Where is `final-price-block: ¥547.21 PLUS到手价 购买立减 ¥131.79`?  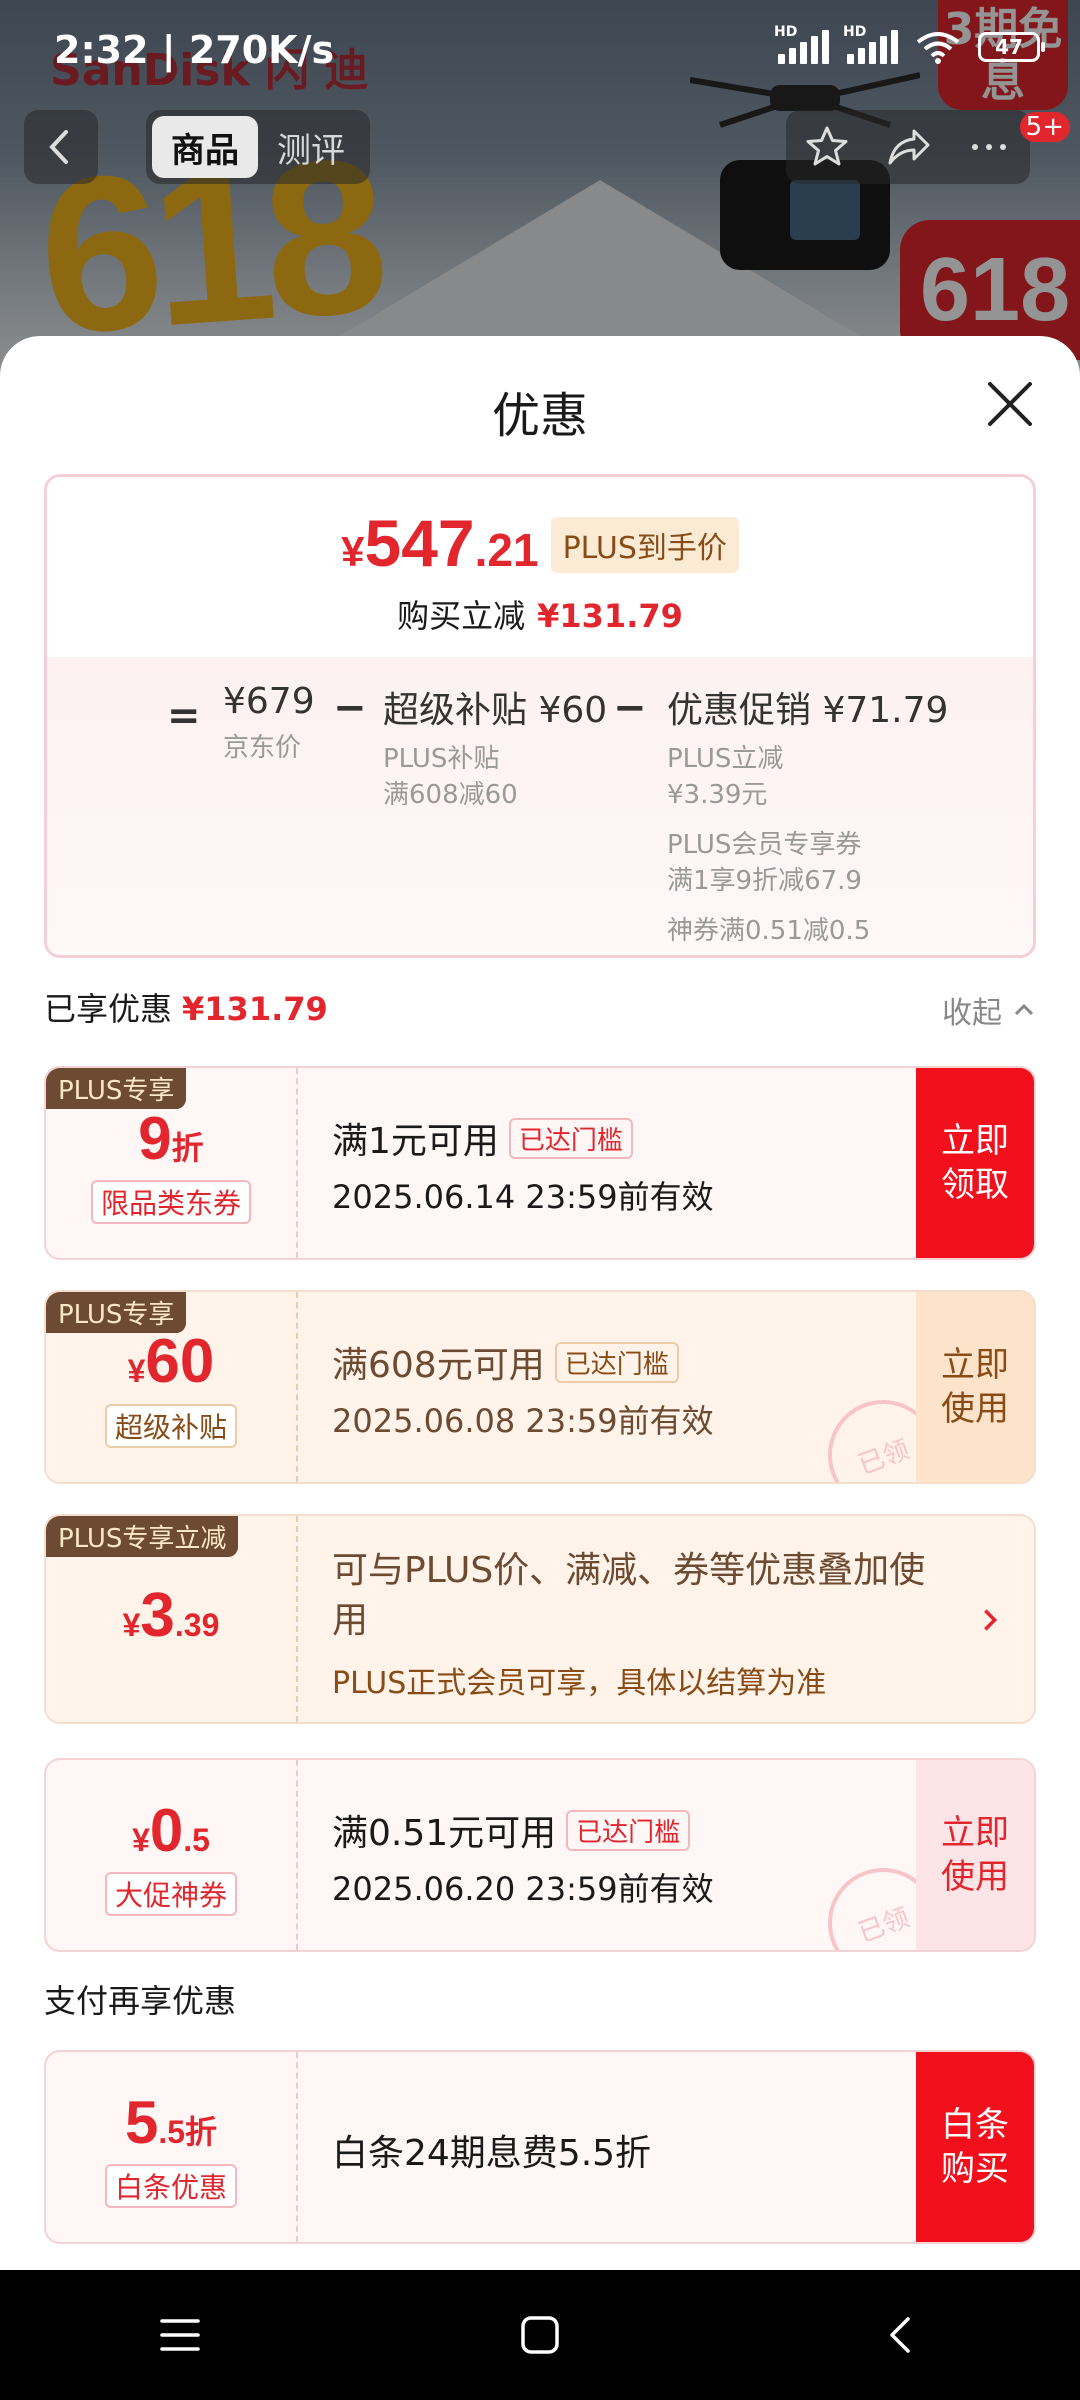
final-price-block: ¥547.21 PLUS到手价 购买立减 ¥131.79 is located at coordinates (540, 567).